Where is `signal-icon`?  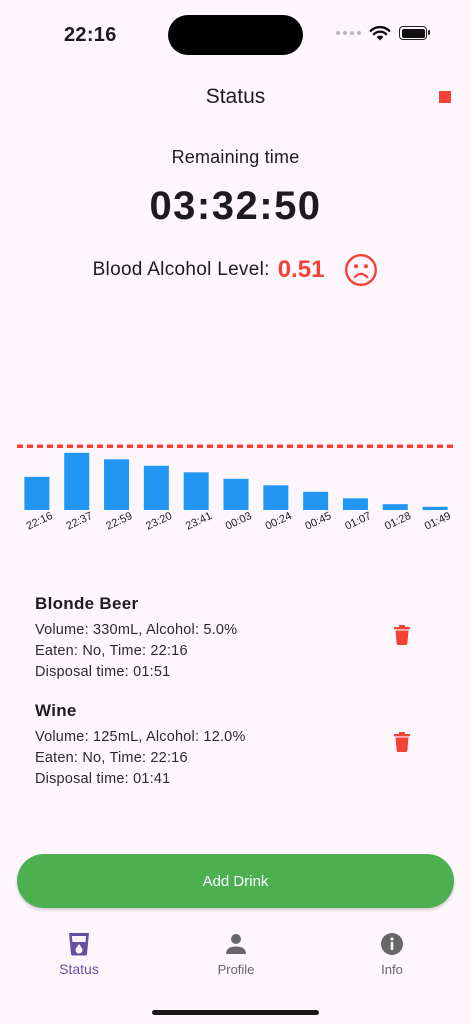
signal-icon is located at coordinates (348, 33).